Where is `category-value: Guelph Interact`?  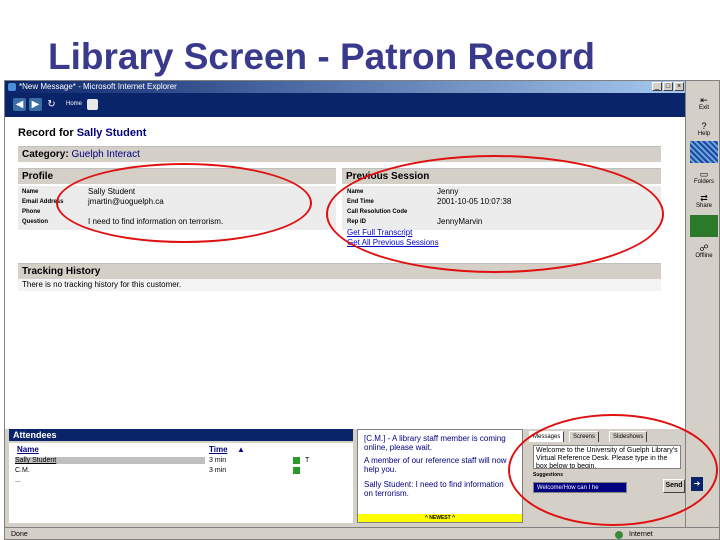 category-value: Guelph Interact is located at coordinates (105, 154).